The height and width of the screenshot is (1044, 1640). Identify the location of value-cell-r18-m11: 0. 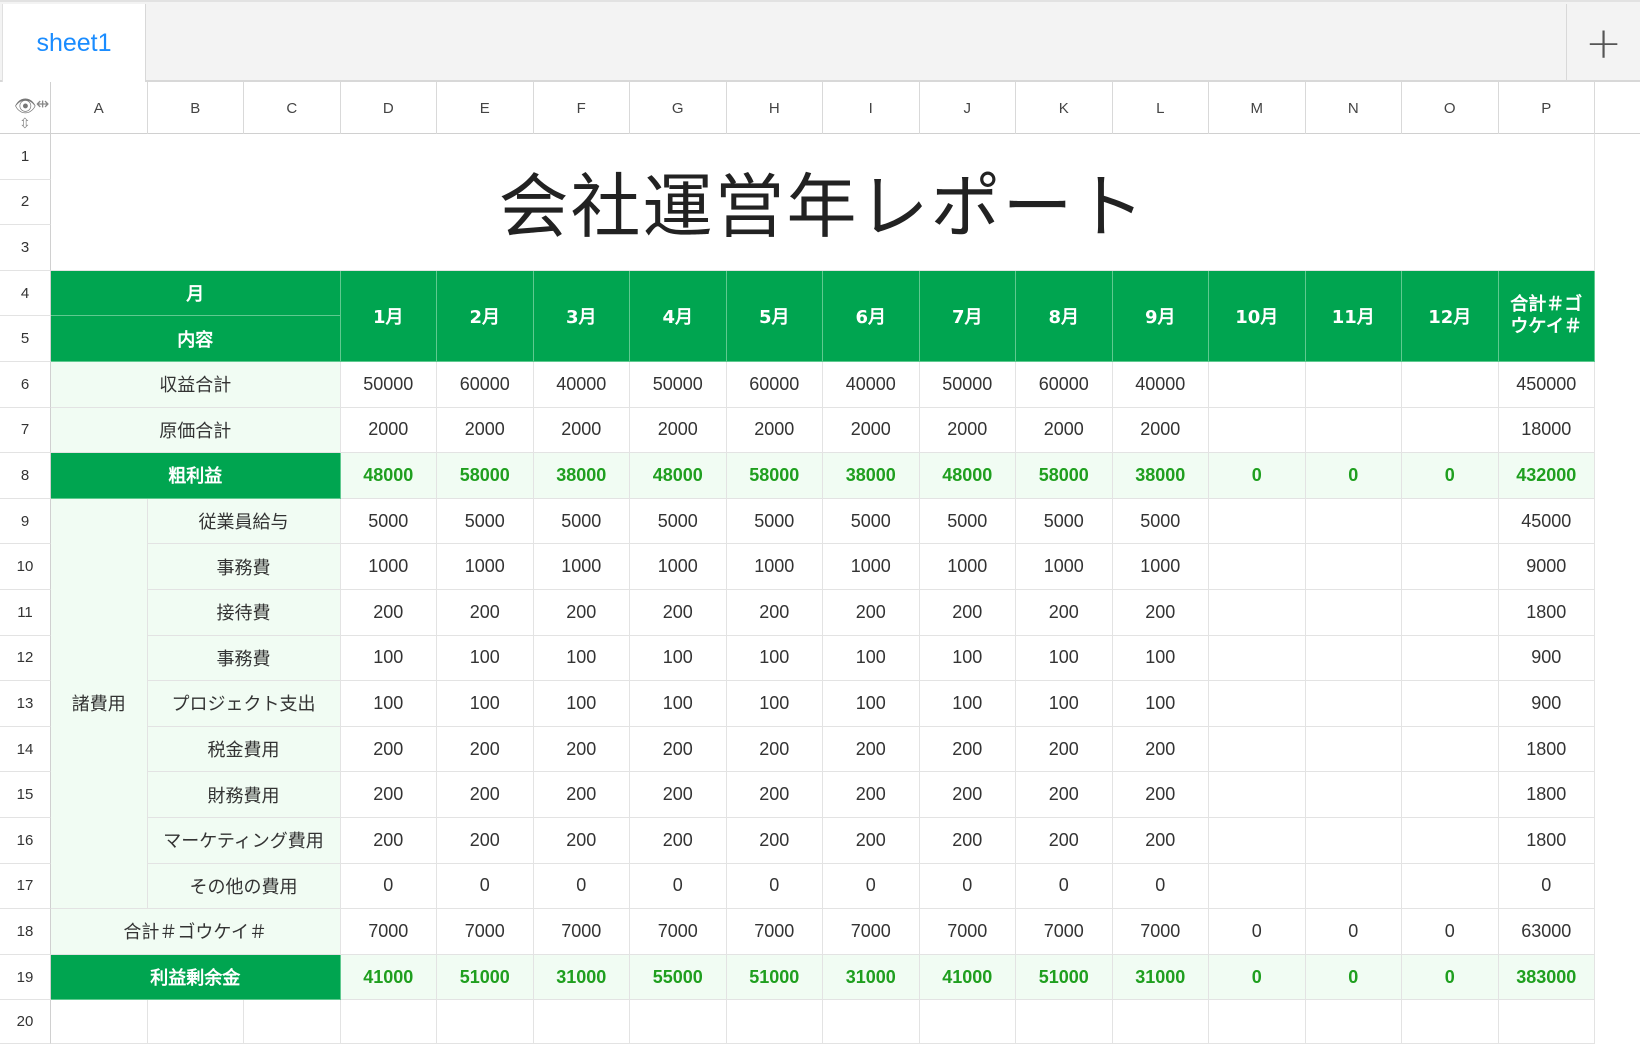
(1353, 932).